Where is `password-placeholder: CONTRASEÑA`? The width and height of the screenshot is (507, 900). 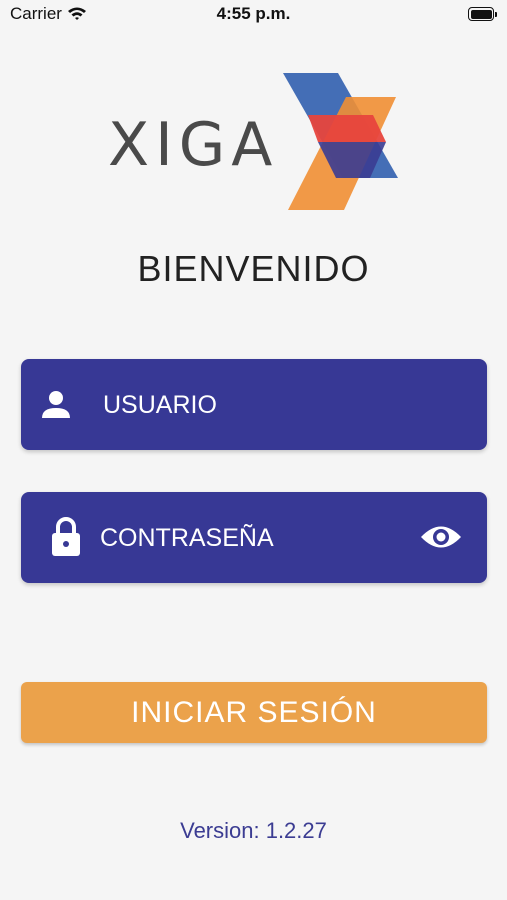 password-placeholder: CONTRASEÑA is located at coordinates (187, 538).